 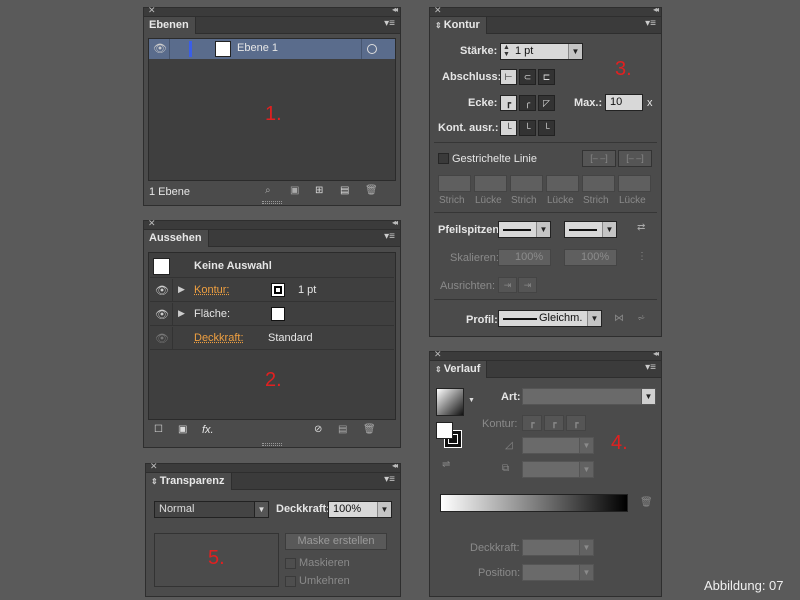 I want to click on layer-name: Ebene 1, so click(x=257, y=48).